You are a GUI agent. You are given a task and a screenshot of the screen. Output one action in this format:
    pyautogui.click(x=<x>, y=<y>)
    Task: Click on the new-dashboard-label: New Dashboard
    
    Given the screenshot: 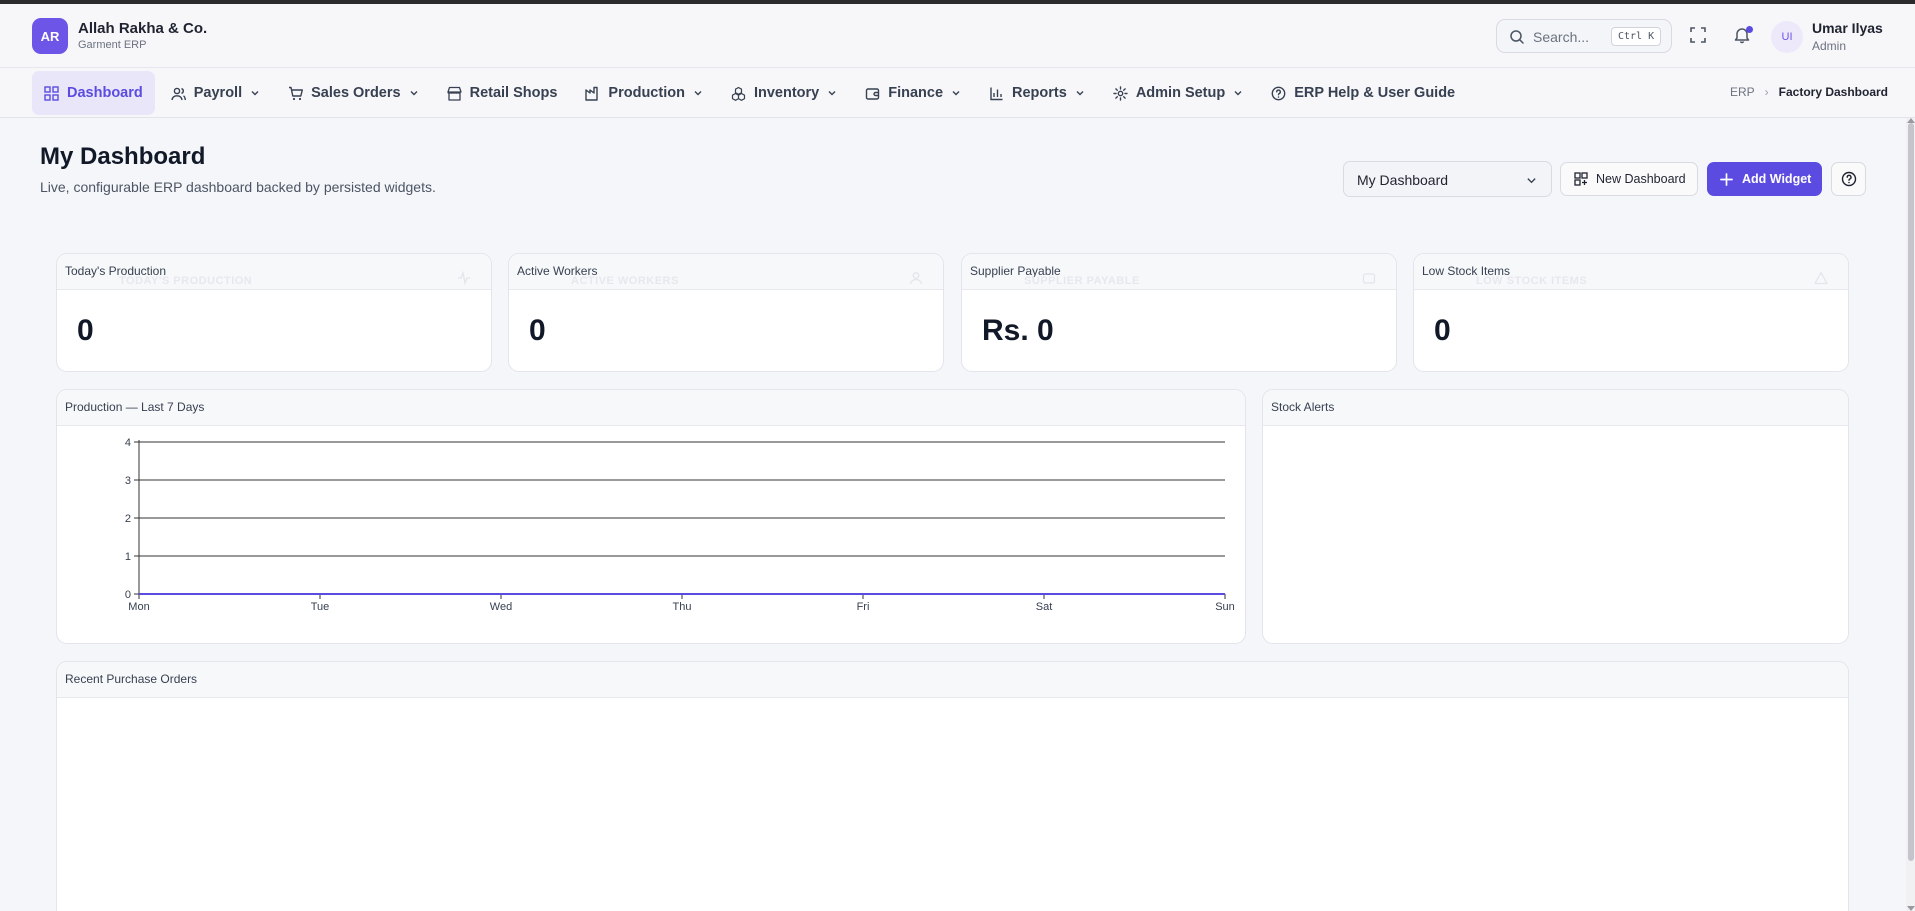 What is the action you would take?
    pyautogui.click(x=1641, y=179)
    